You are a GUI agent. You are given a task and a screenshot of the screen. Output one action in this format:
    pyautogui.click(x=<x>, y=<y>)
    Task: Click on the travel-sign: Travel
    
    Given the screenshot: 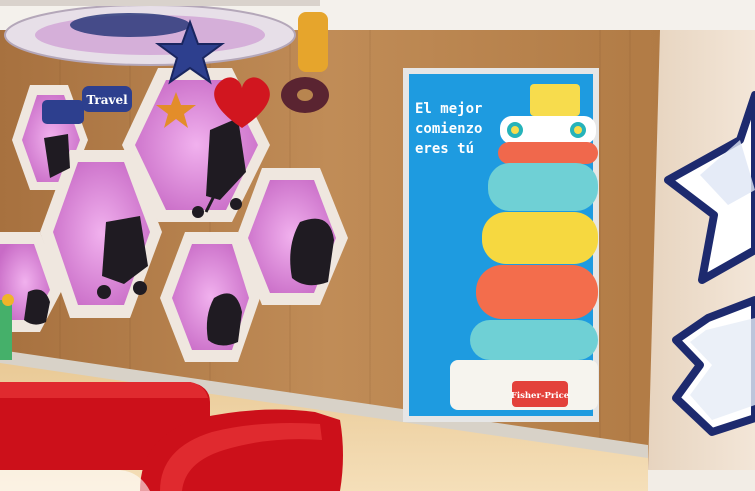 What is the action you would take?
    pyautogui.click(x=107, y=99)
    